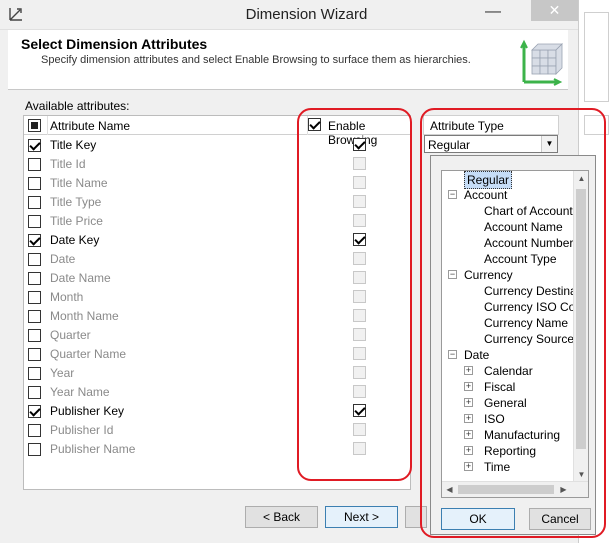  I want to click on cancel-button: Cancel, so click(560, 519).